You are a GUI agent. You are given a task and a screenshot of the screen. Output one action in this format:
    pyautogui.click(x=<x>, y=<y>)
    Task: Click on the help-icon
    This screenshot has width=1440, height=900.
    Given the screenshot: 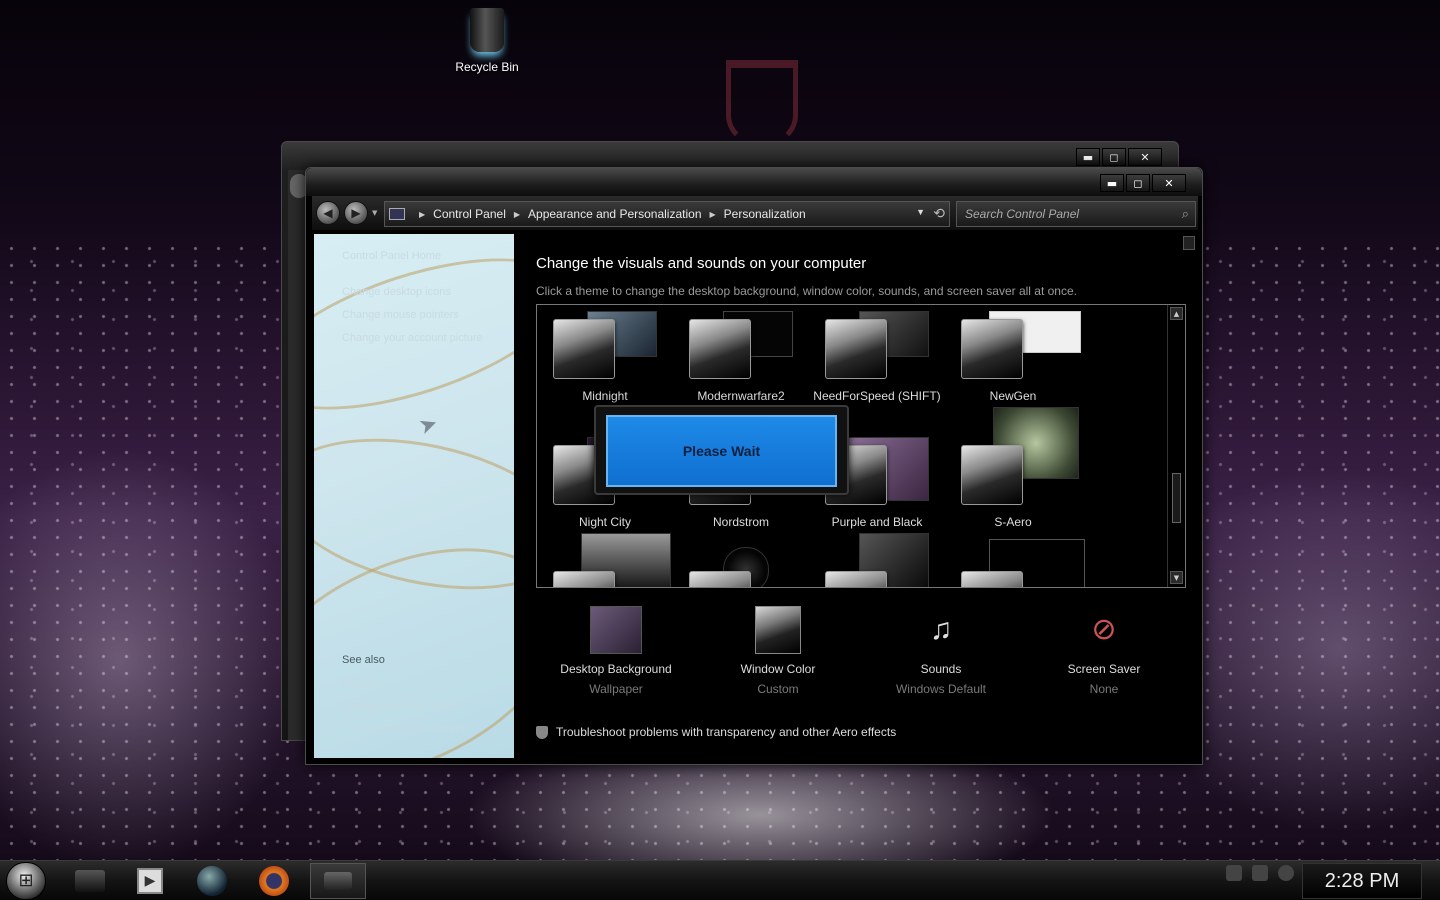 What is the action you would take?
    pyautogui.click(x=1189, y=243)
    